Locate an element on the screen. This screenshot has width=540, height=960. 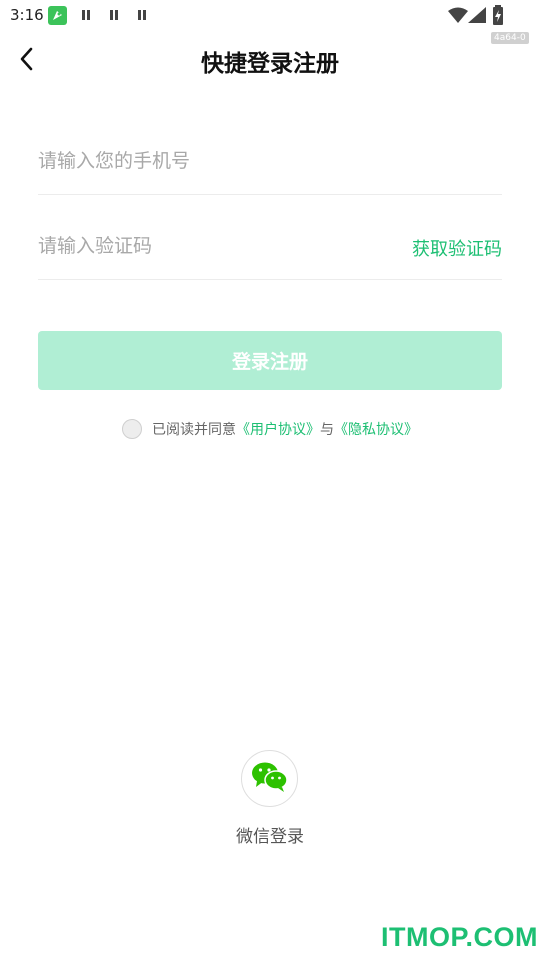
wechat-icon is located at coordinates (270, 779).